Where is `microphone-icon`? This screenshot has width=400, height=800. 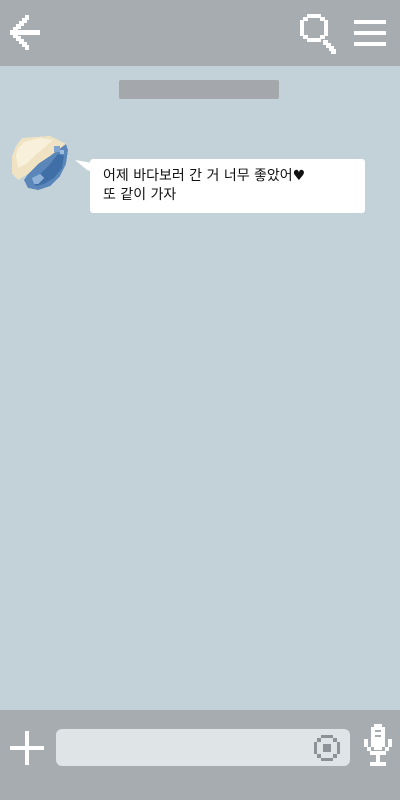
microphone-icon is located at coordinates (378, 745).